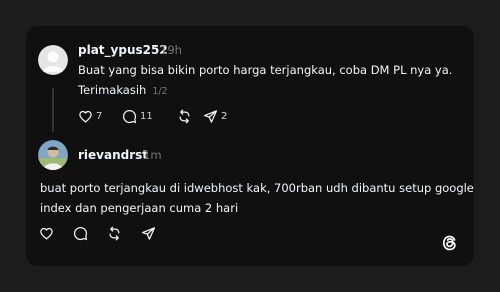  Describe the element at coordinates (160, 91) in the screenshot. I see `page-indicator: 1/2` at that location.